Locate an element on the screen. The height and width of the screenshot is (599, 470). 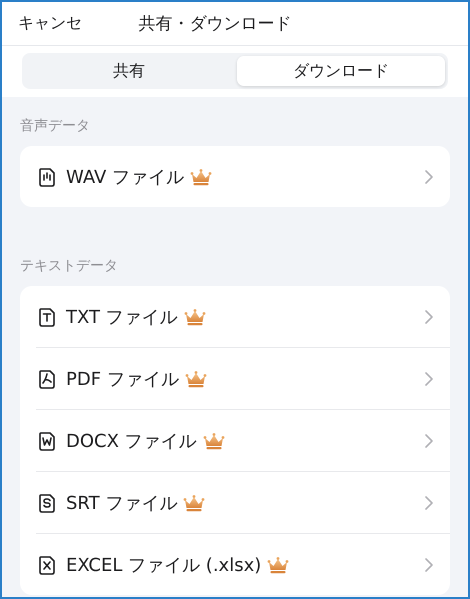
section-heading: テキストデータ is located at coordinates (69, 266).